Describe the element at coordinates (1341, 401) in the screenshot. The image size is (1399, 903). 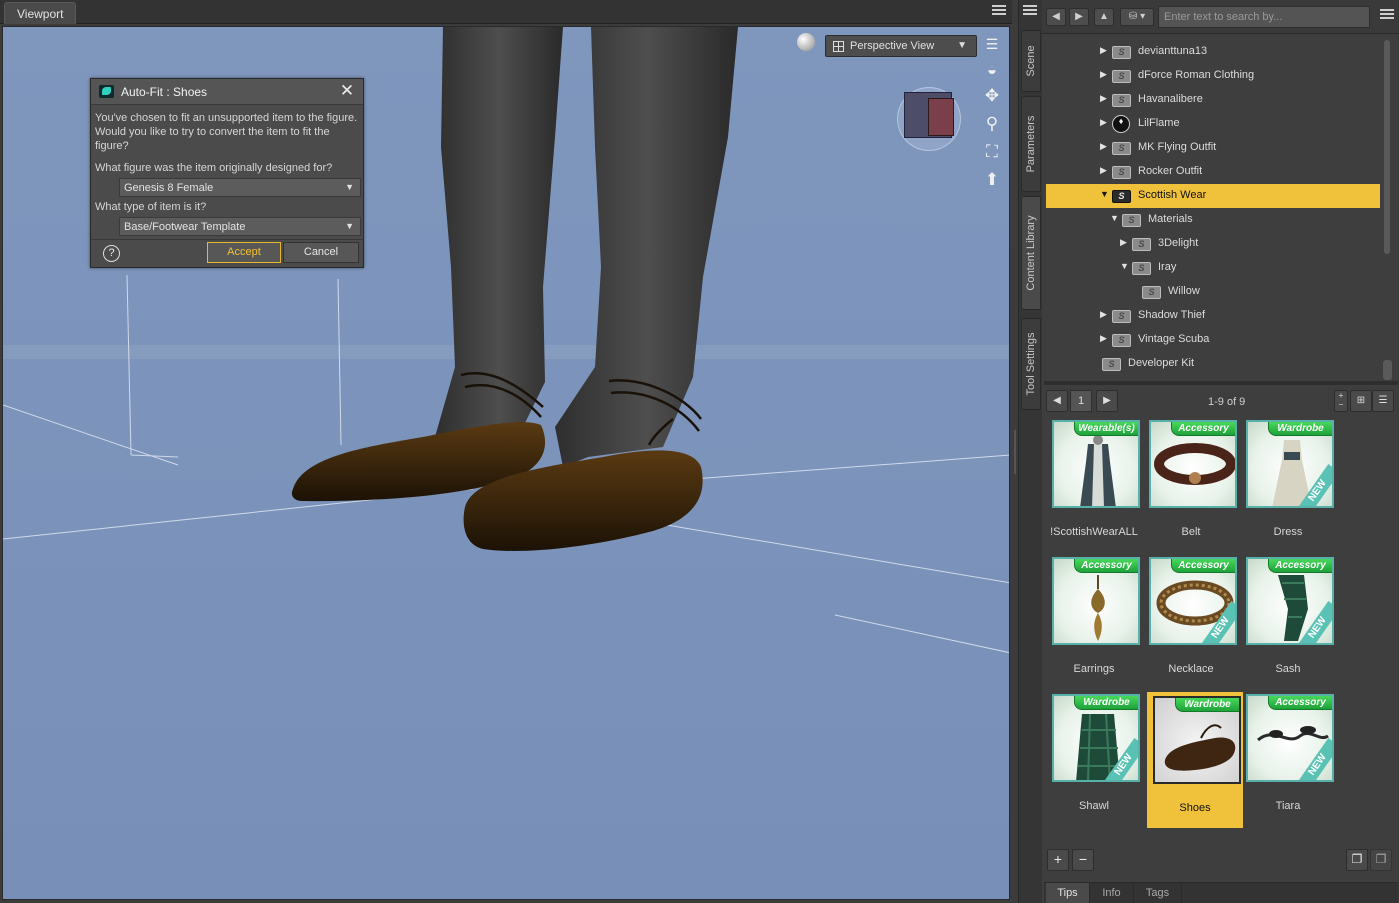
I see `zoom-stepper-icon: + −` at that location.